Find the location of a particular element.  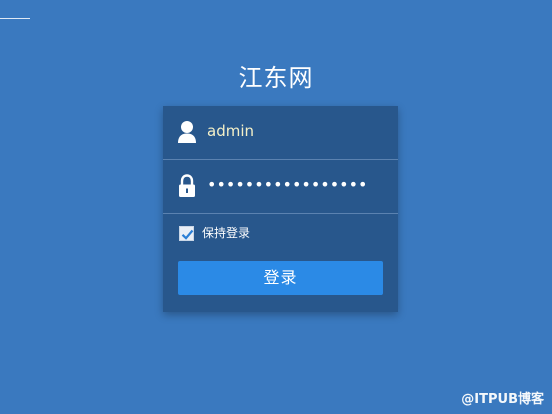

top-left-line is located at coordinates (15, 18).